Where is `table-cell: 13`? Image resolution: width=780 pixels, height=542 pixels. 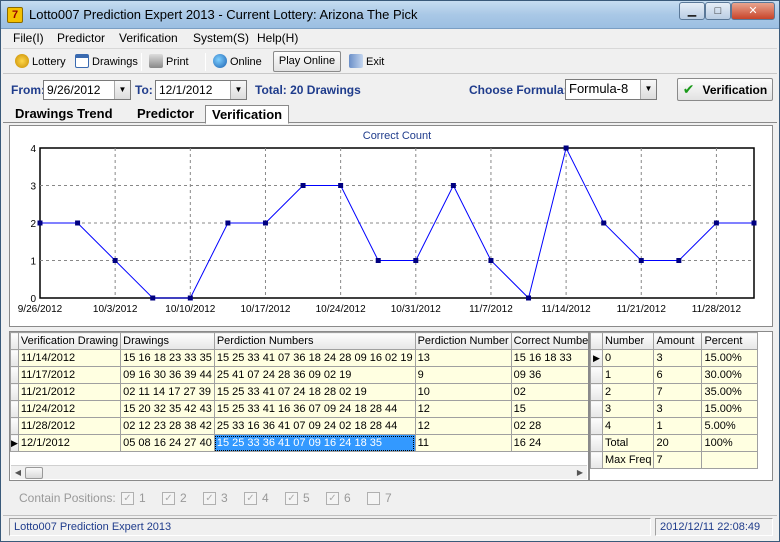 table-cell: 13 is located at coordinates (463, 358).